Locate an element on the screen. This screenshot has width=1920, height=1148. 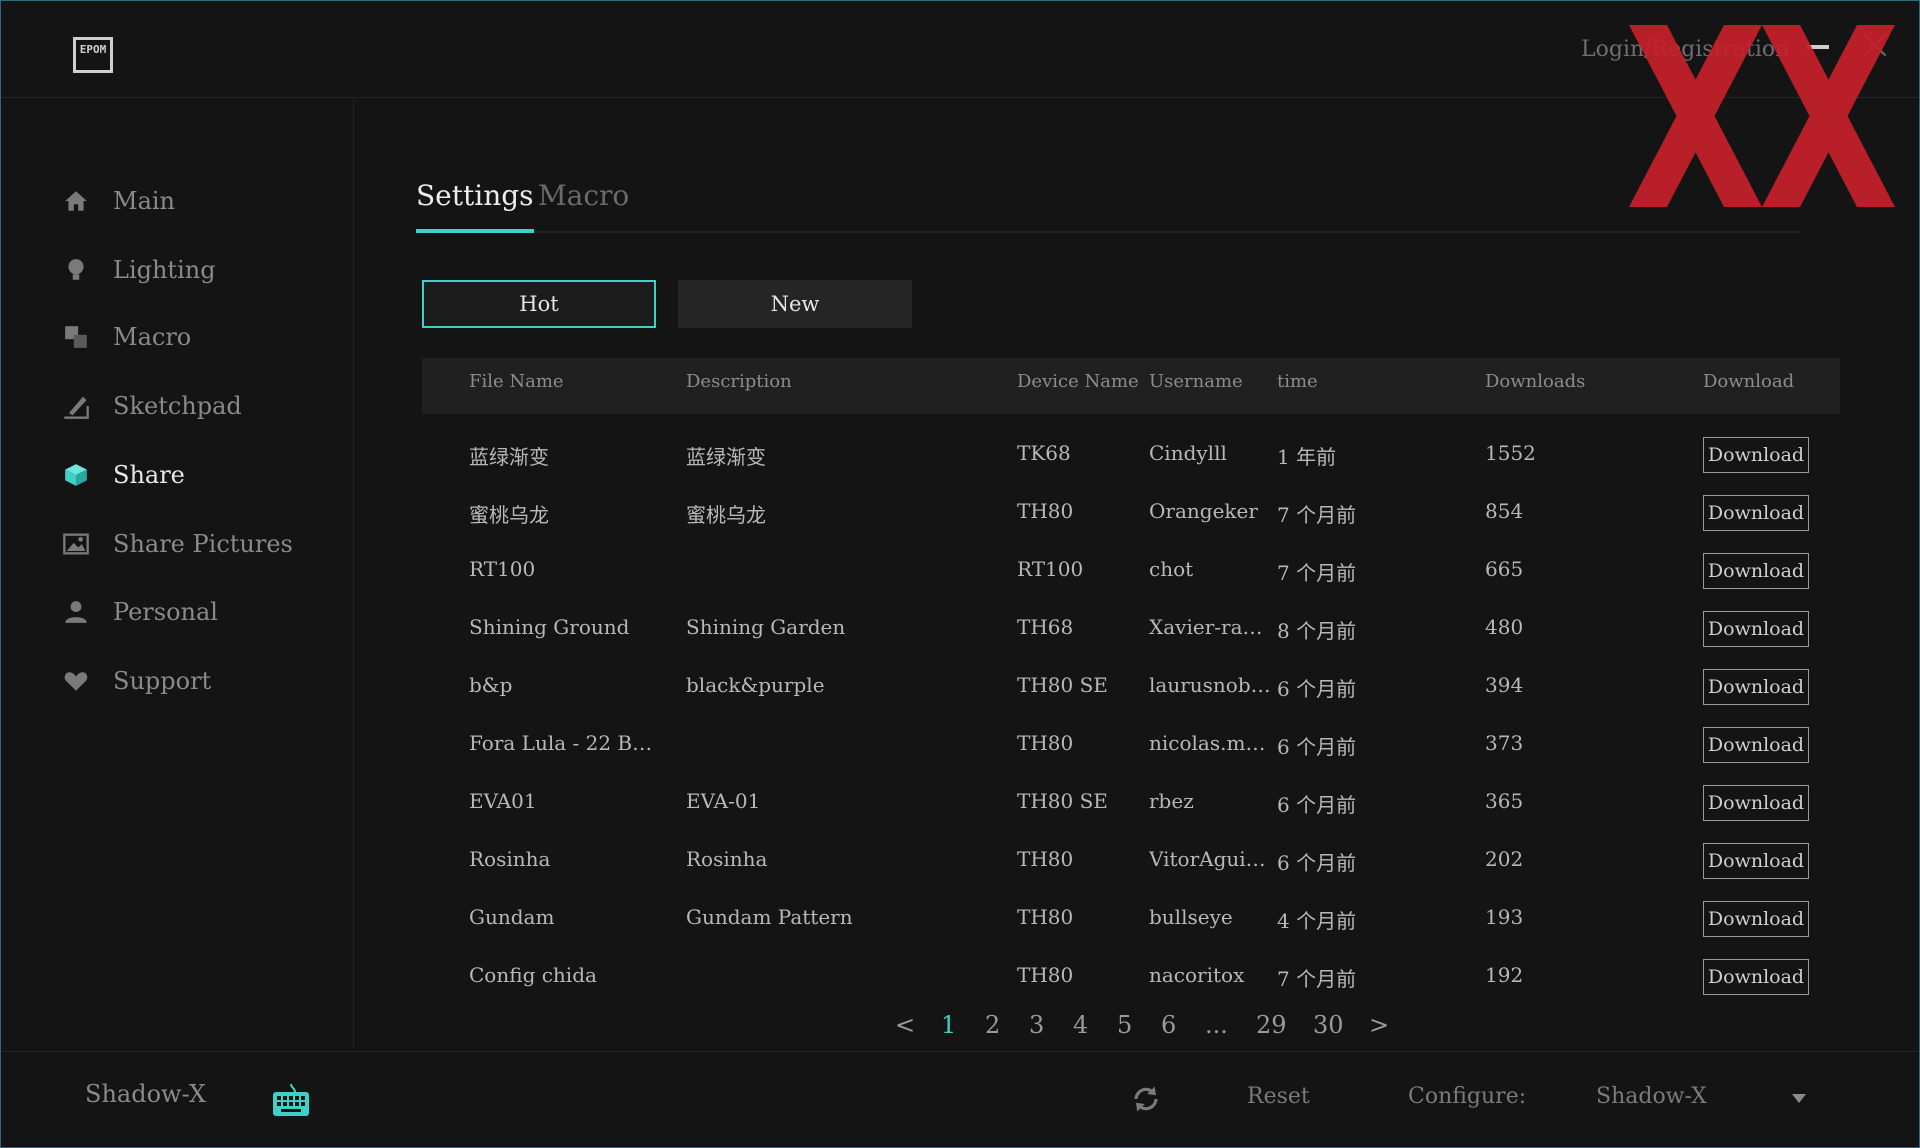
file-name-cell: Rosinha is located at coordinates (510, 859).